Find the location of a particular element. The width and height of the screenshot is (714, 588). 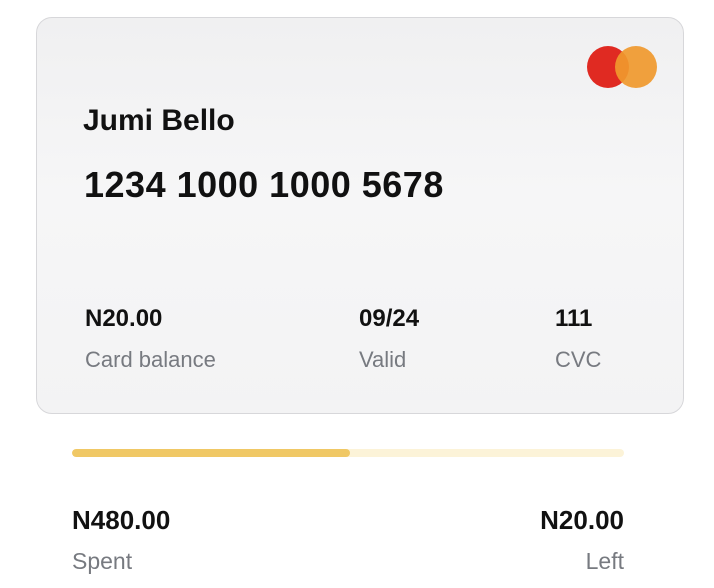

left-summary: N20.00 Left is located at coordinates (582, 540).